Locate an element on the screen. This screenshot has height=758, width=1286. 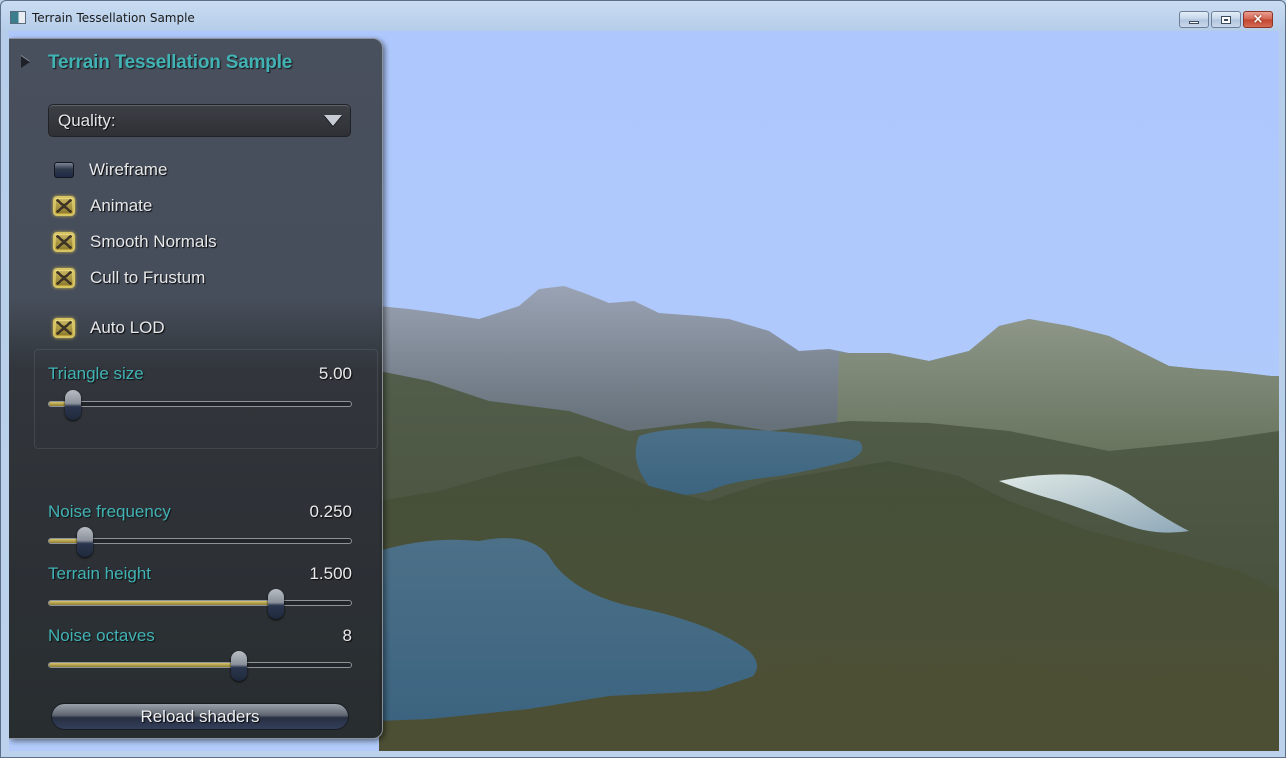
noise-octaves-slider is located at coordinates (200, 666).